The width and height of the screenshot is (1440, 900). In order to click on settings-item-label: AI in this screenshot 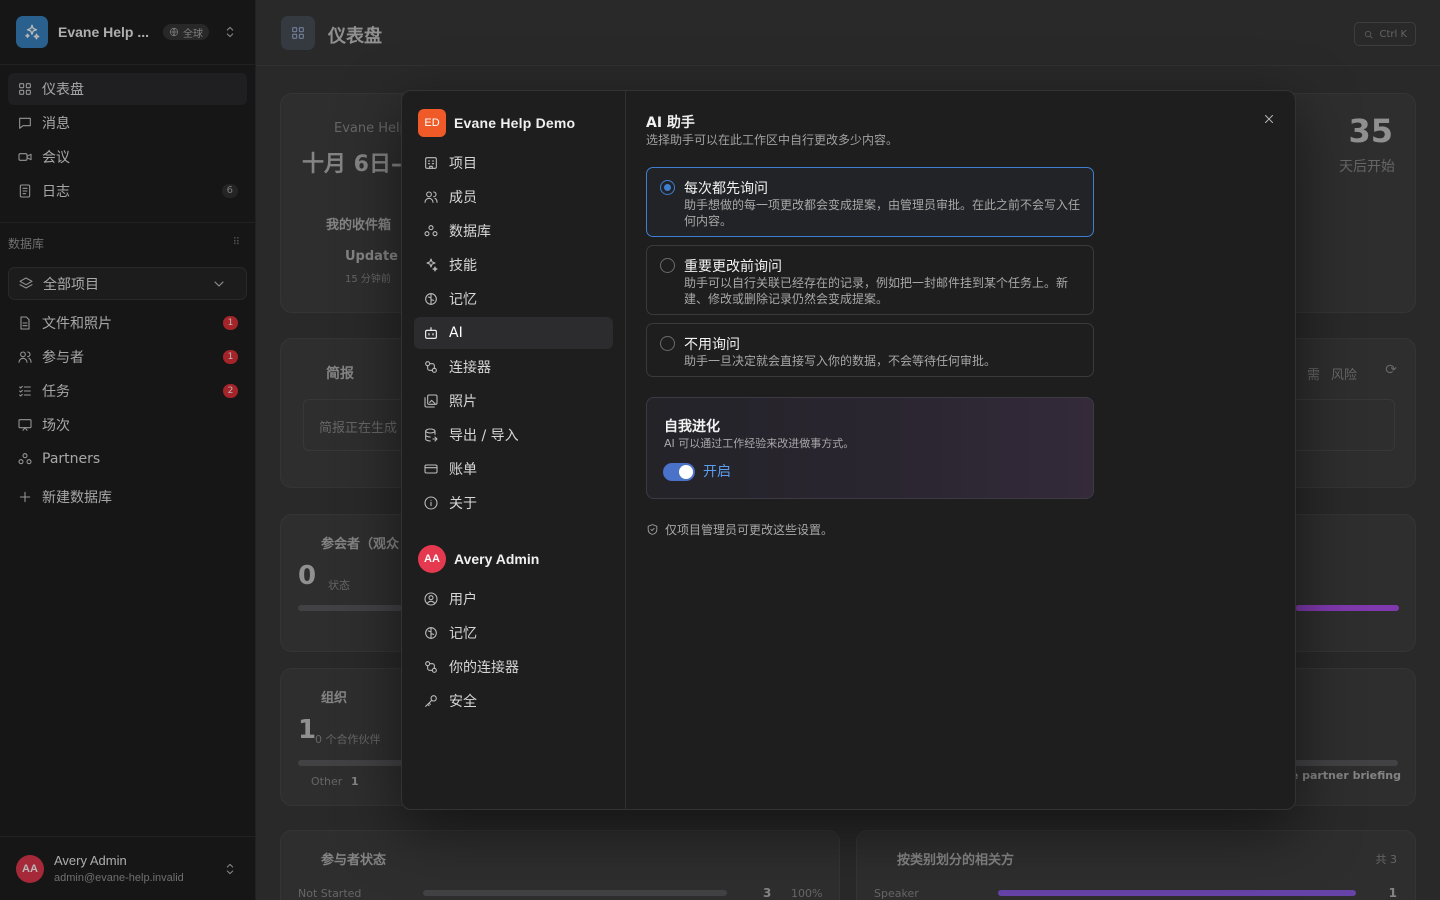, I will do `click(456, 333)`.